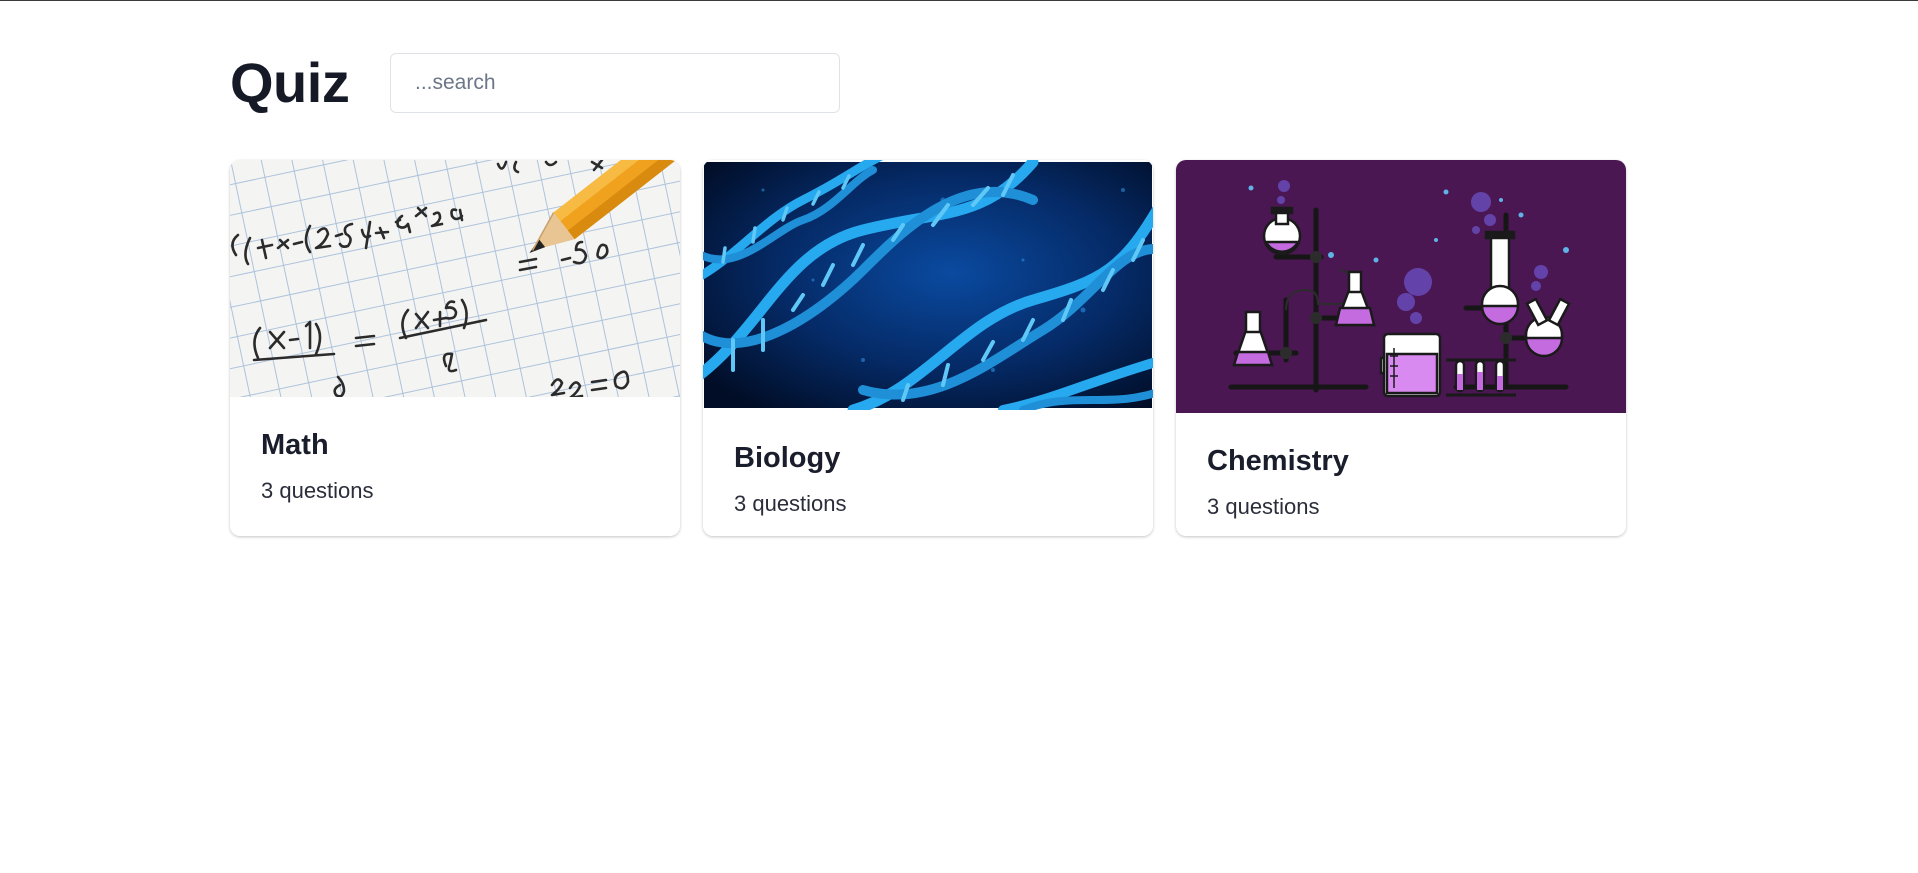  Describe the element at coordinates (1278, 461) in the screenshot. I see `card-title: Chemistry` at that location.